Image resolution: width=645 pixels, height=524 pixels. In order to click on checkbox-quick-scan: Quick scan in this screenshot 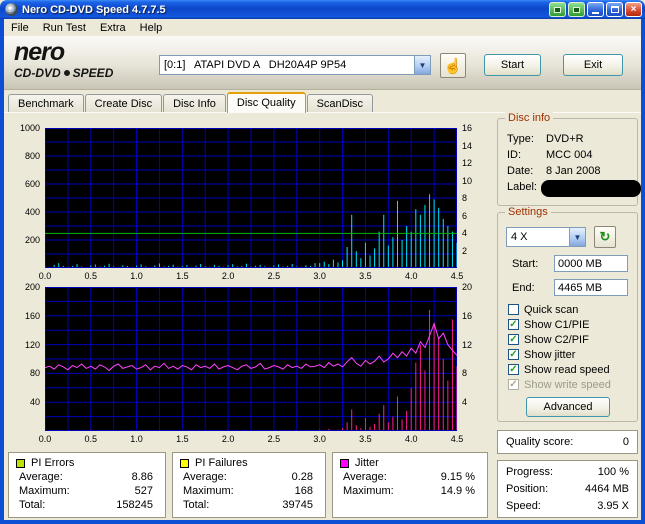, I will do `click(543, 309)`.